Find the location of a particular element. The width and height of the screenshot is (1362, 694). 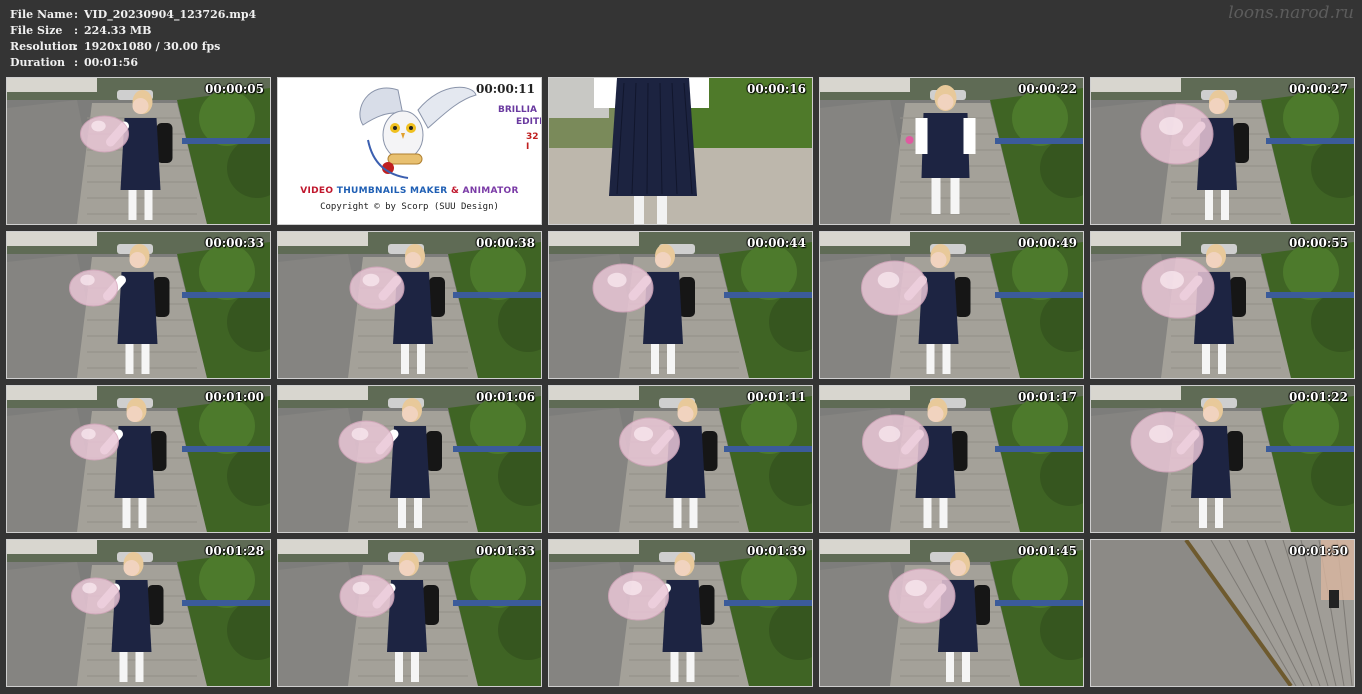

video-thumbnail: 00:00:27 is located at coordinates (1222, 151).